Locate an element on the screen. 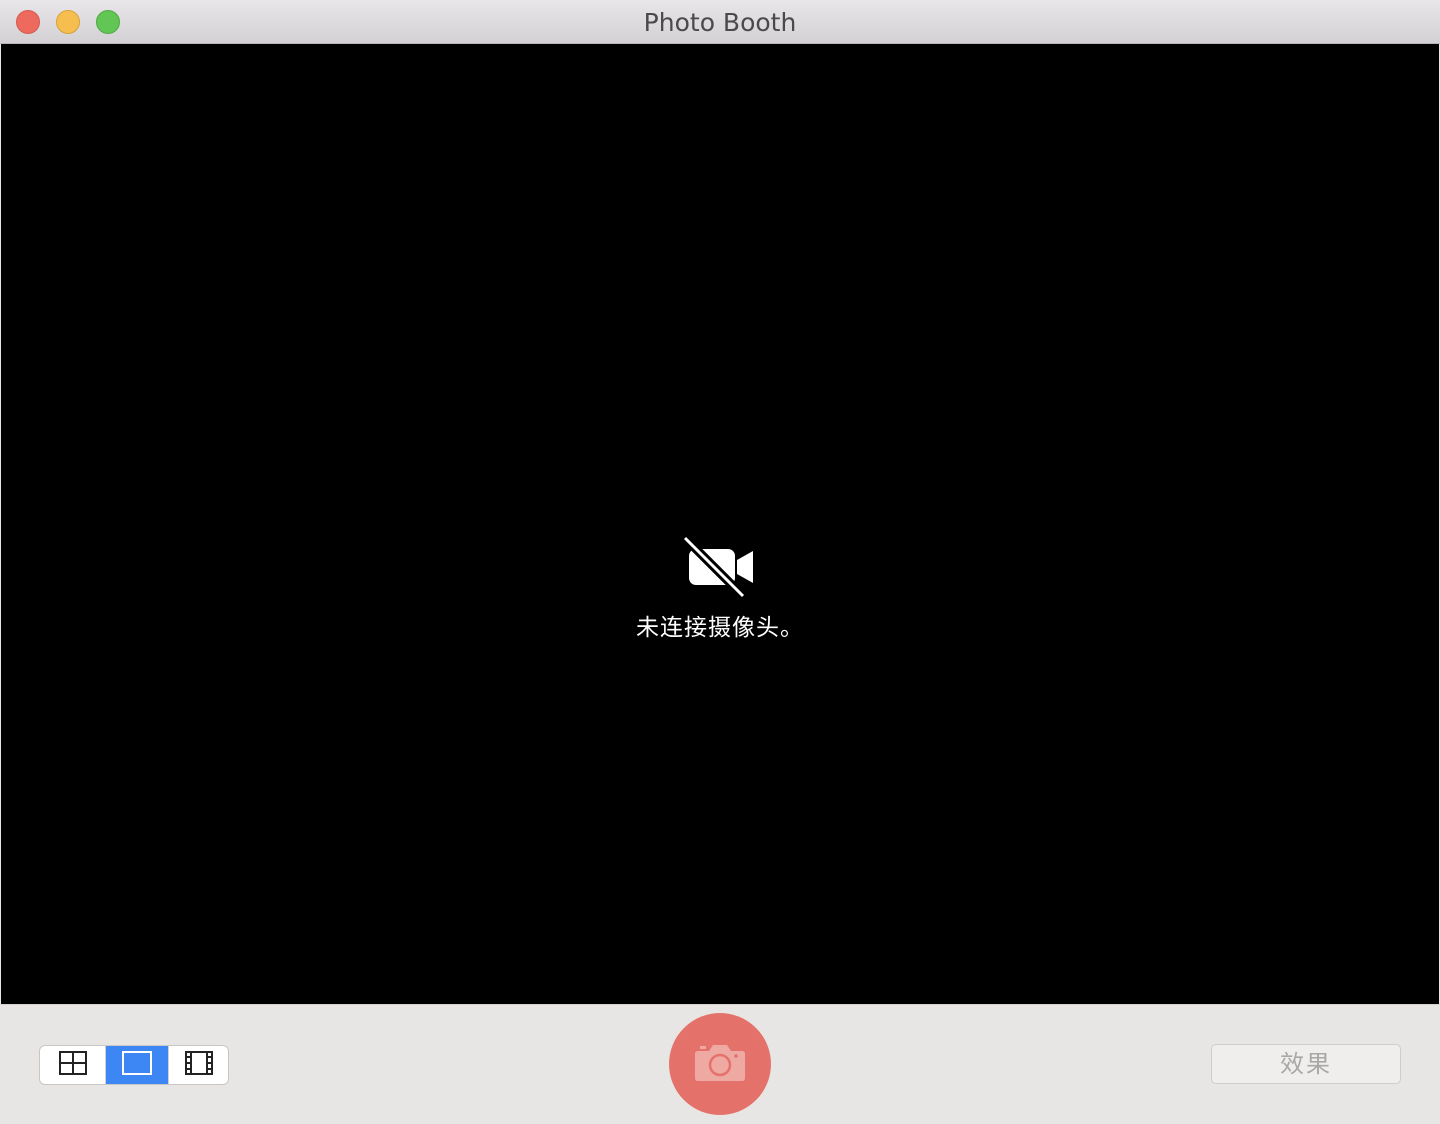 The width and height of the screenshot is (1440, 1124). video-layout-button is located at coordinates (198, 1065).